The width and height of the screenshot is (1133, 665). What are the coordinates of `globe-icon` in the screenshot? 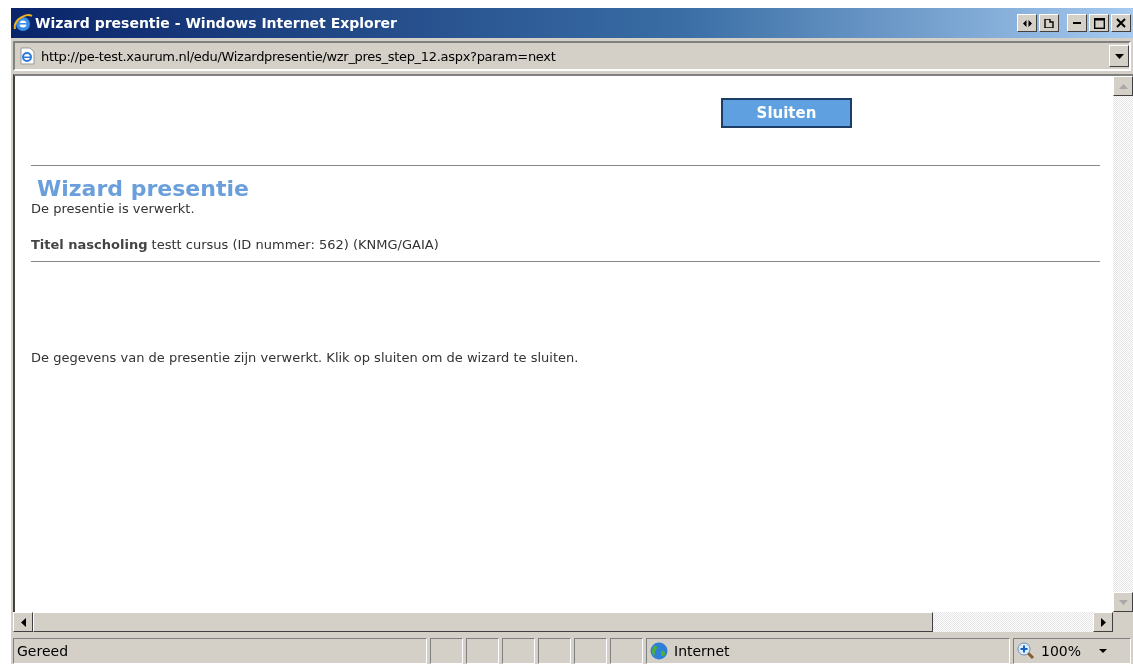 It's located at (659, 651).